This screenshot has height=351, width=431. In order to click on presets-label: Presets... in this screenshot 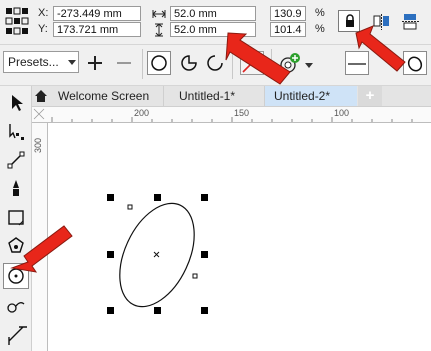, I will do `click(33, 62)`.